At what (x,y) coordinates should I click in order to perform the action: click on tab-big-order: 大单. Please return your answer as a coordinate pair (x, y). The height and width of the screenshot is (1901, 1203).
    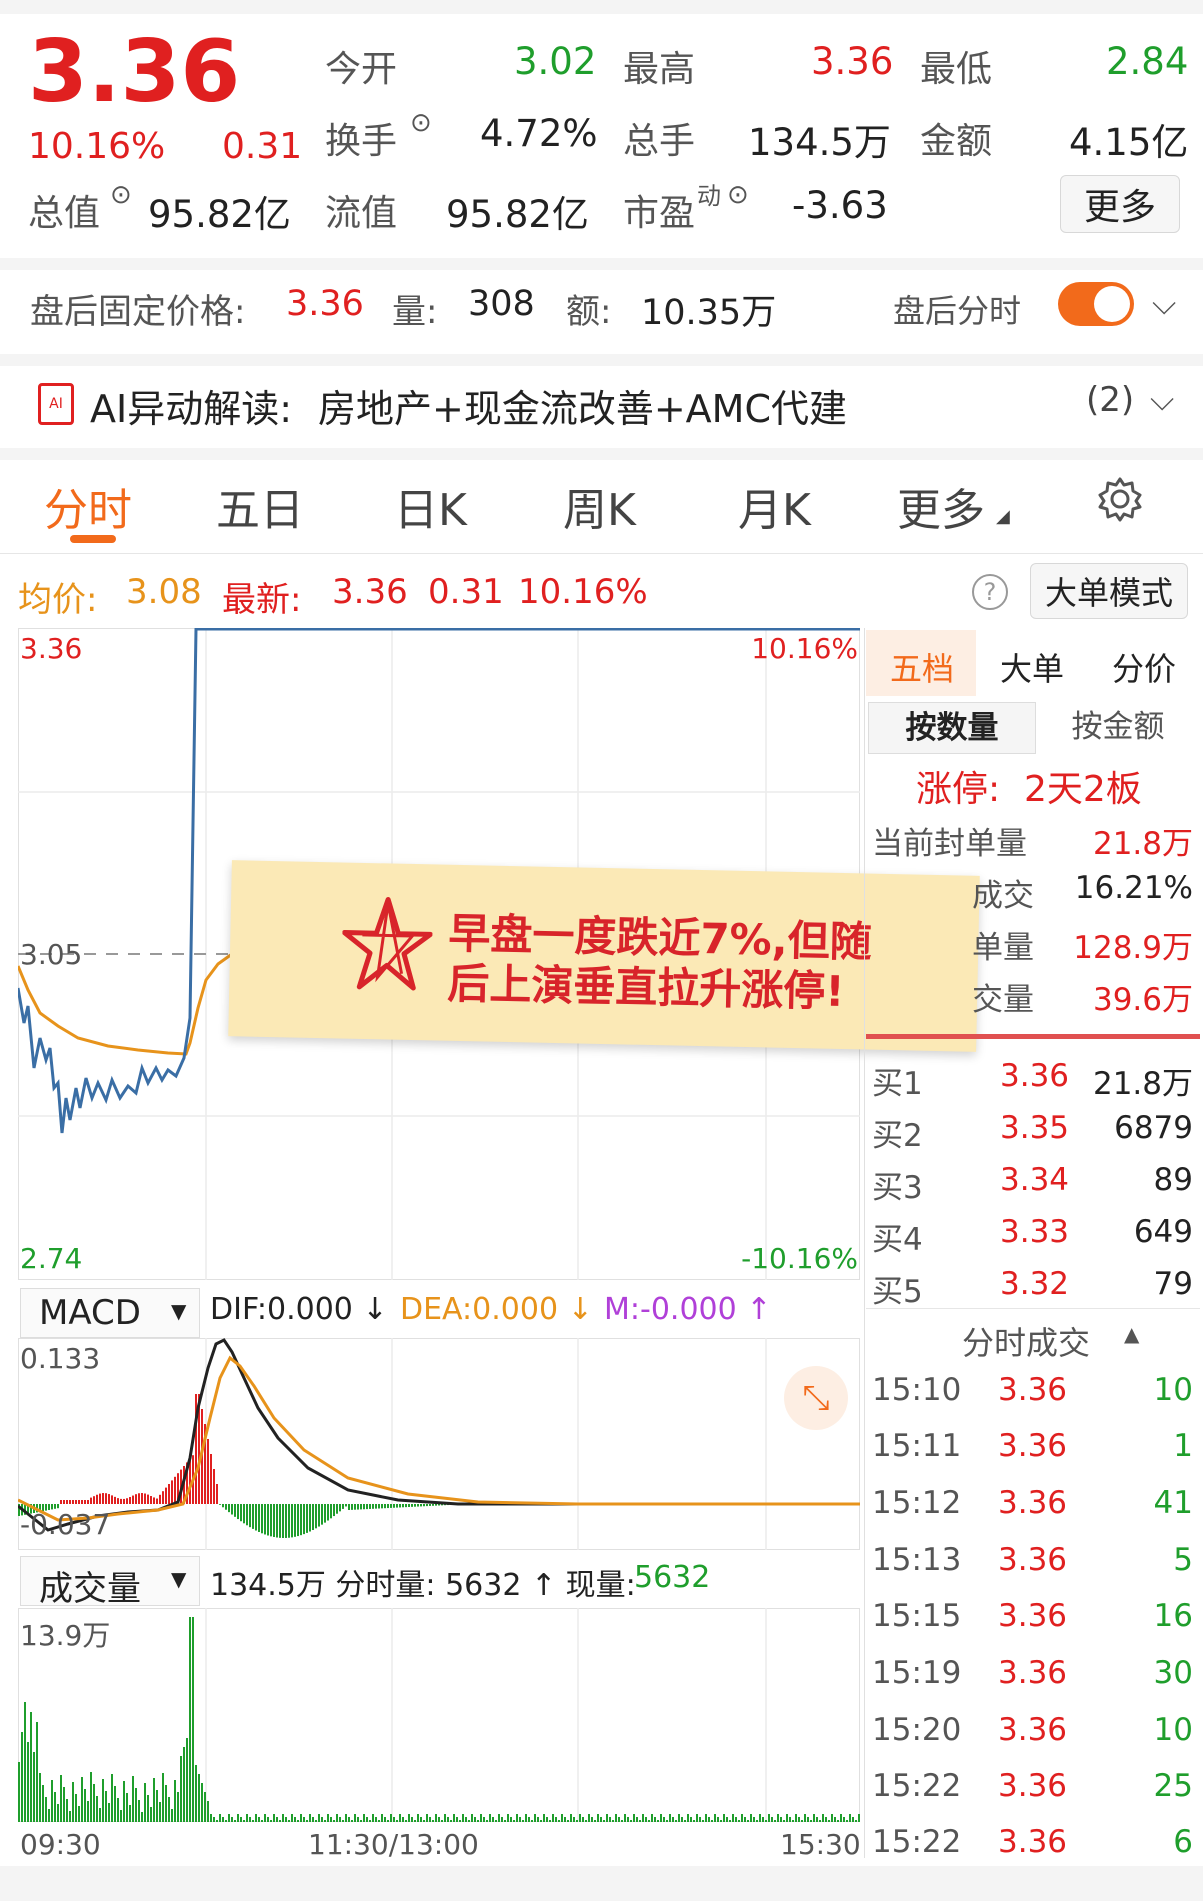
    Looking at the image, I should click on (1032, 667).